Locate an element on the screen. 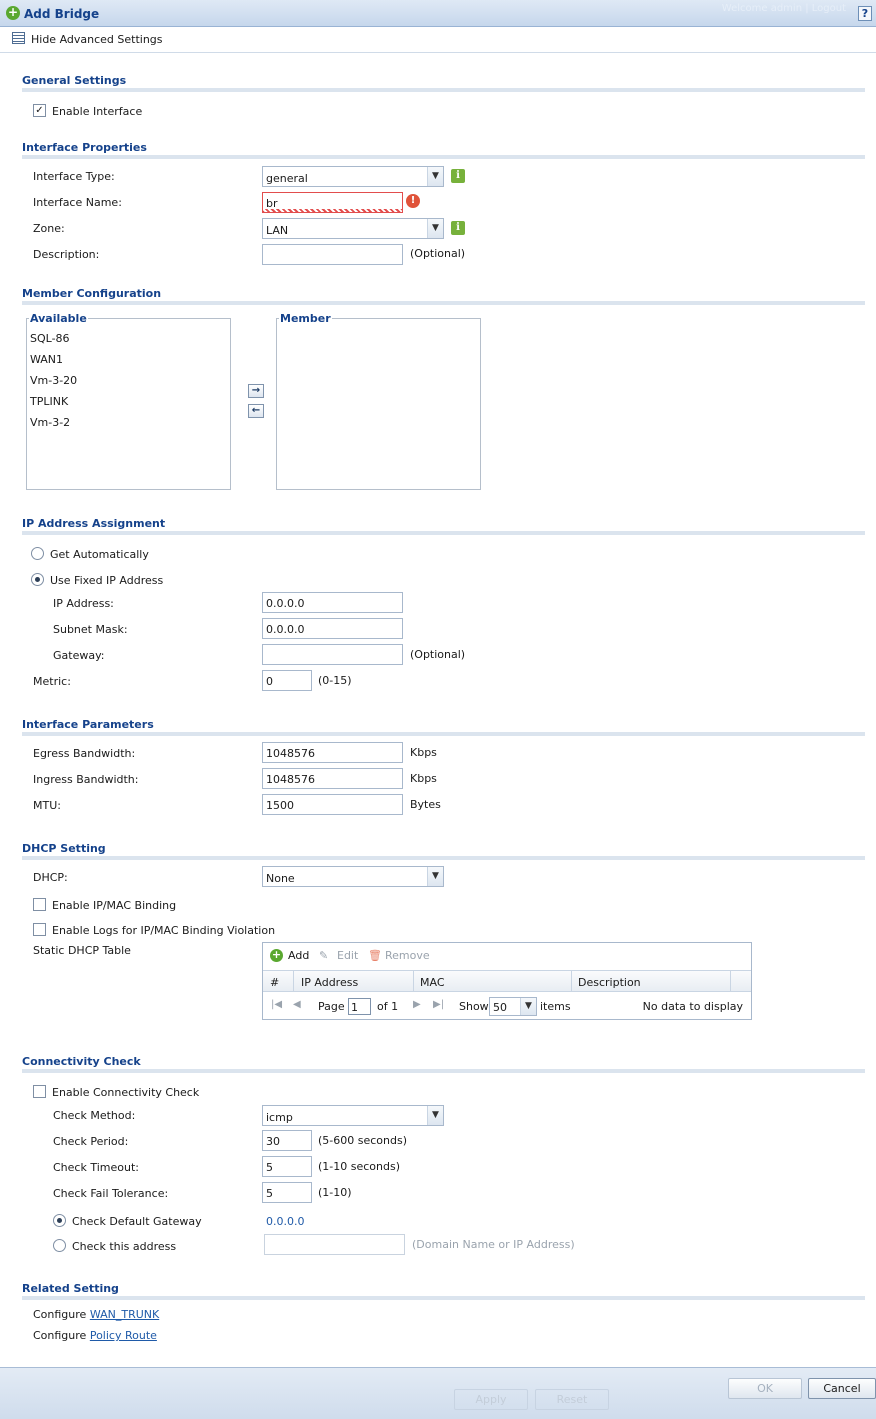 This screenshot has height=1419, width=876. egress-bandwidth-input: 1048576 is located at coordinates (332, 752).